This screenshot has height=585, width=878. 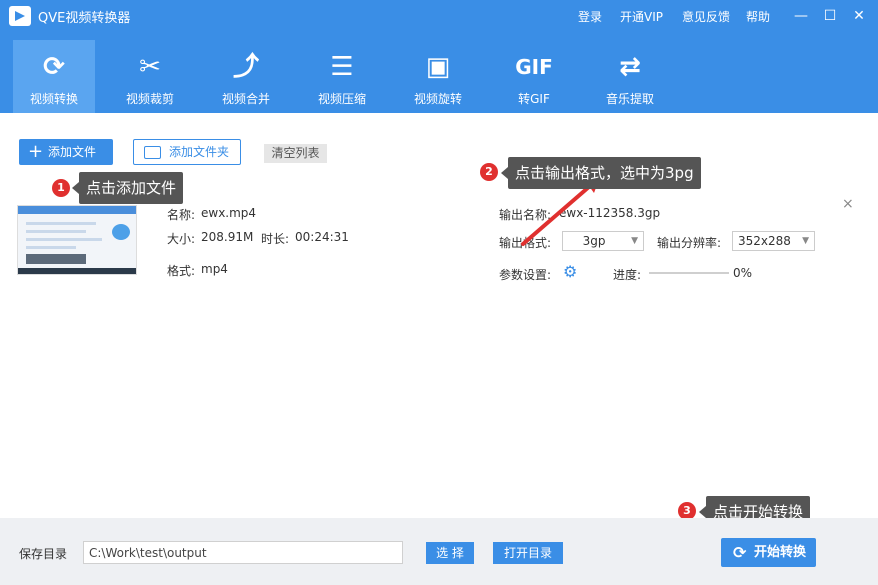 I want to click on save-dir-label: 保存目录, so click(x=43, y=554).